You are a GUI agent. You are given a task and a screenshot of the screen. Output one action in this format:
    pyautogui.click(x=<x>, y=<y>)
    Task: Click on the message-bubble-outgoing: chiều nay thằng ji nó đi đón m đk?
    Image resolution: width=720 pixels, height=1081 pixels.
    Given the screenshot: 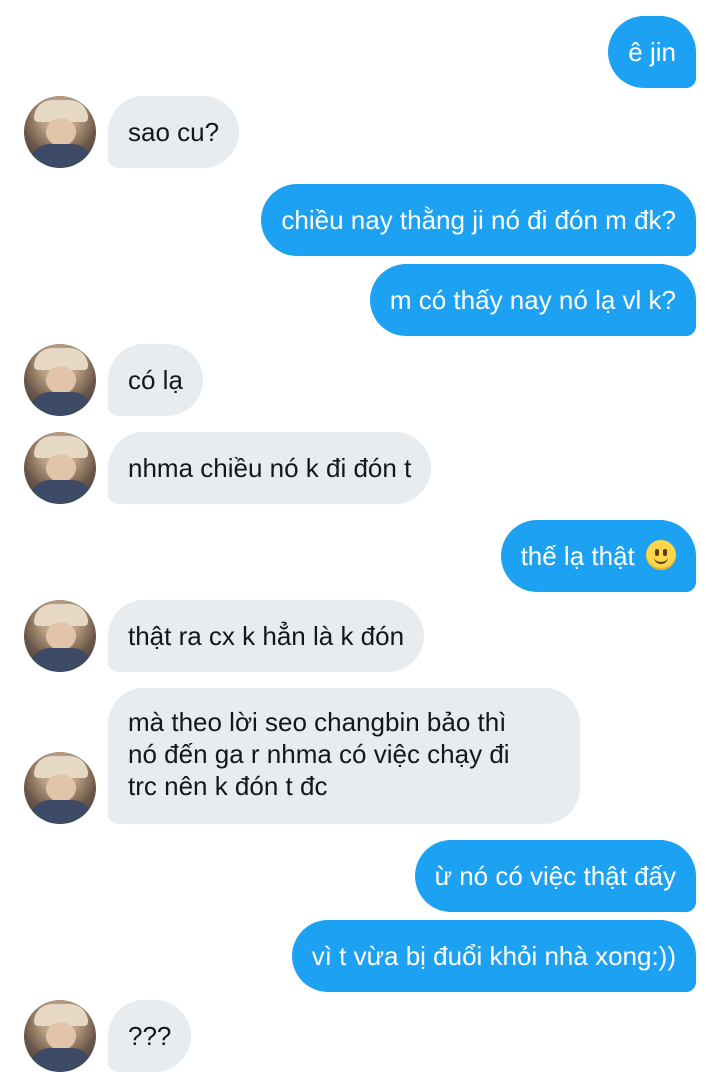 What is the action you would take?
    pyautogui.click(x=478, y=220)
    